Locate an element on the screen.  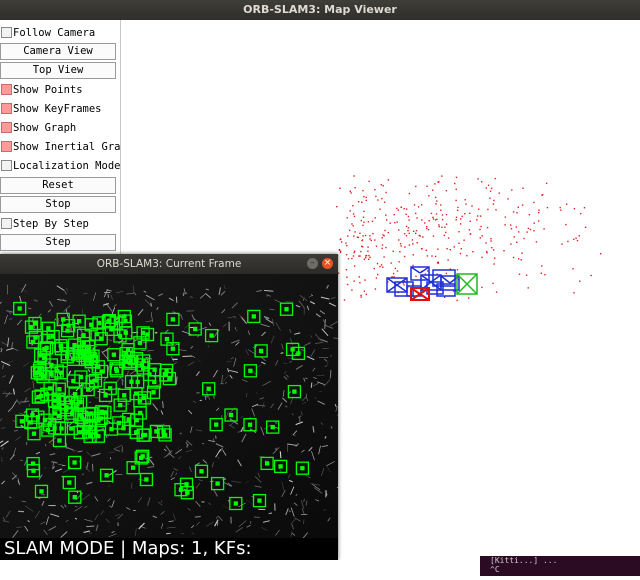
current-frame-titlebar: ORB-SLAM3: Current Frame – × is located at coordinates (169, 264).